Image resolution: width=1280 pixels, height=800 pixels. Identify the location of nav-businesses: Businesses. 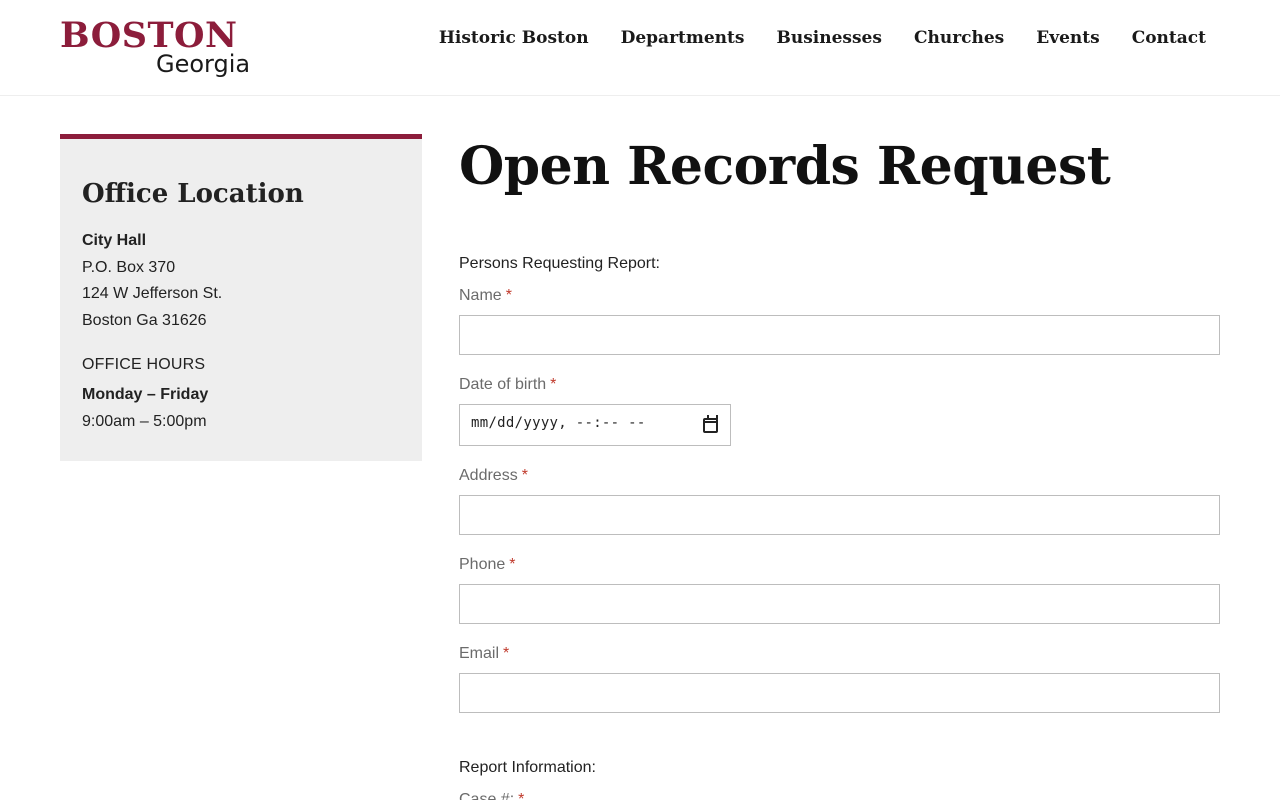
(828, 38).